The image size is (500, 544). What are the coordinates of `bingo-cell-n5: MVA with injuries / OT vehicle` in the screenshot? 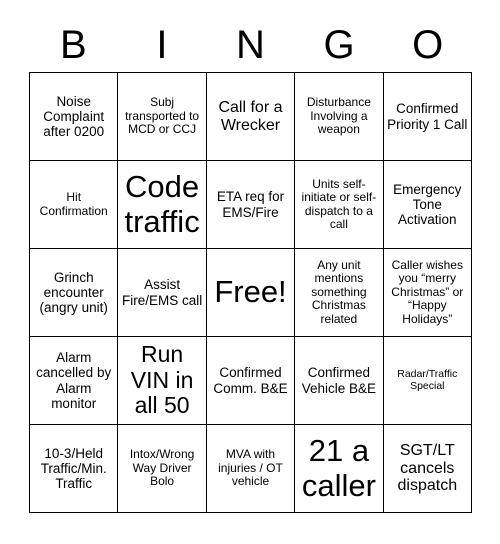 It's located at (251, 469).